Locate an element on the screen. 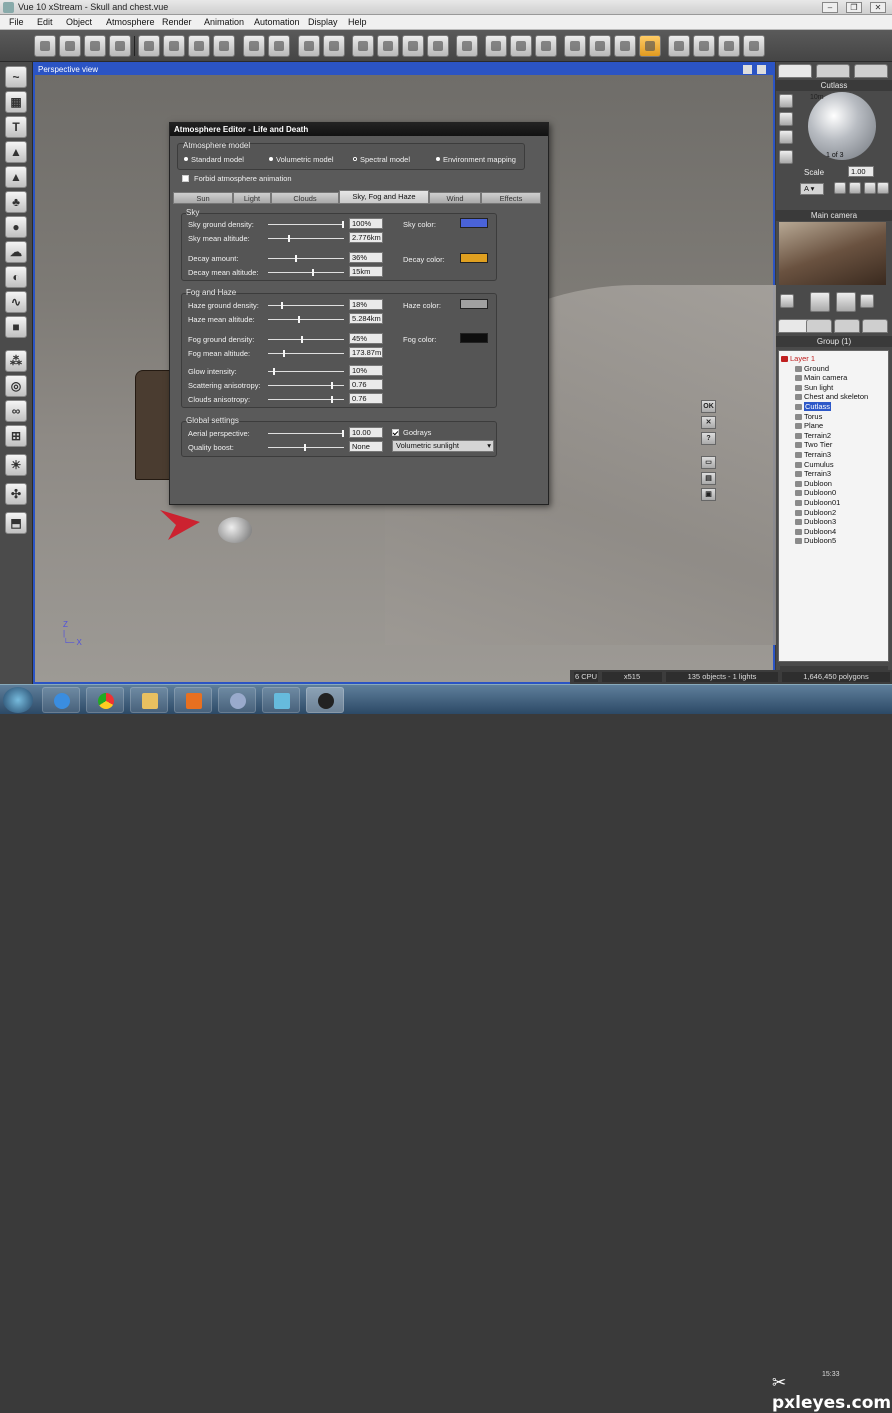 The height and width of the screenshot is (1413, 892). close-icon: ✕ is located at coordinates (878, 7).